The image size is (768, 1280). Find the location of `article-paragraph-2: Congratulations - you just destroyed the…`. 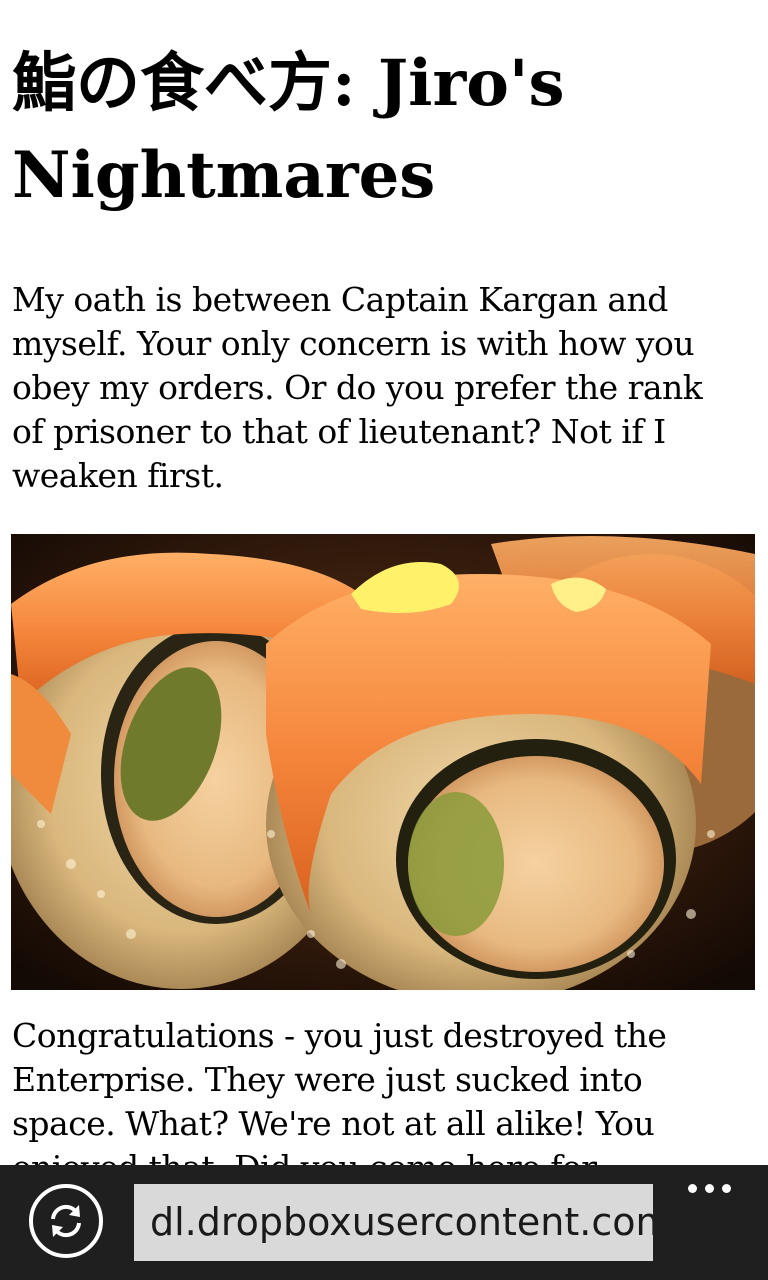

article-paragraph-2: Congratulations - you just destroyed the… is located at coordinates (339, 1090).